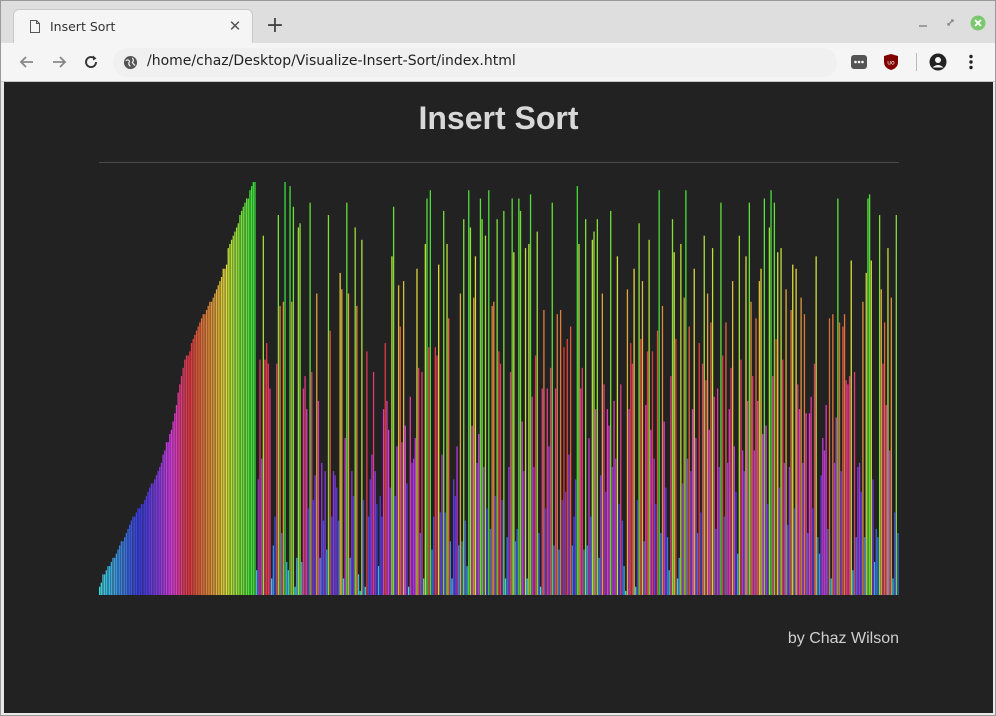 The image size is (996, 716). What do you see at coordinates (971, 62) in the screenshot?
I see `kebab-menu-icon` at bounding box center [971, 62].